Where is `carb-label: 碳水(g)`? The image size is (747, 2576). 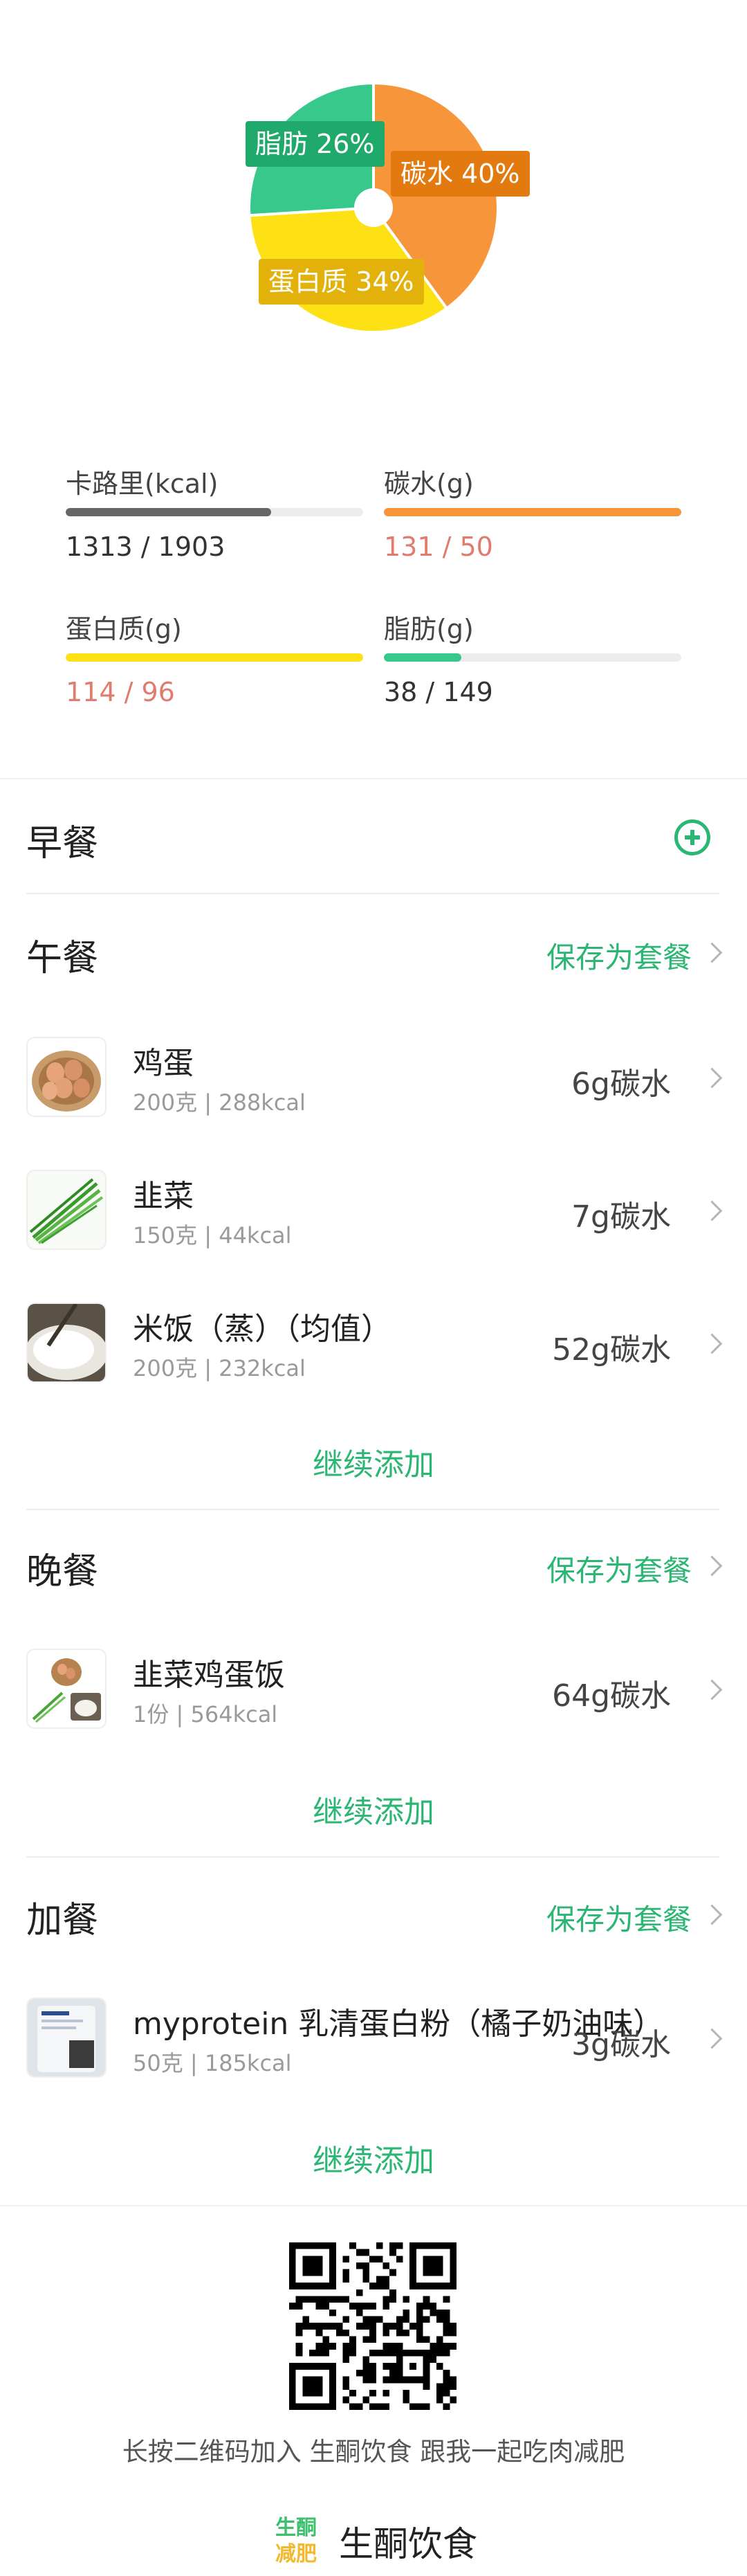 carb-label: 碳水(g) is located at coordinates (429, 484).